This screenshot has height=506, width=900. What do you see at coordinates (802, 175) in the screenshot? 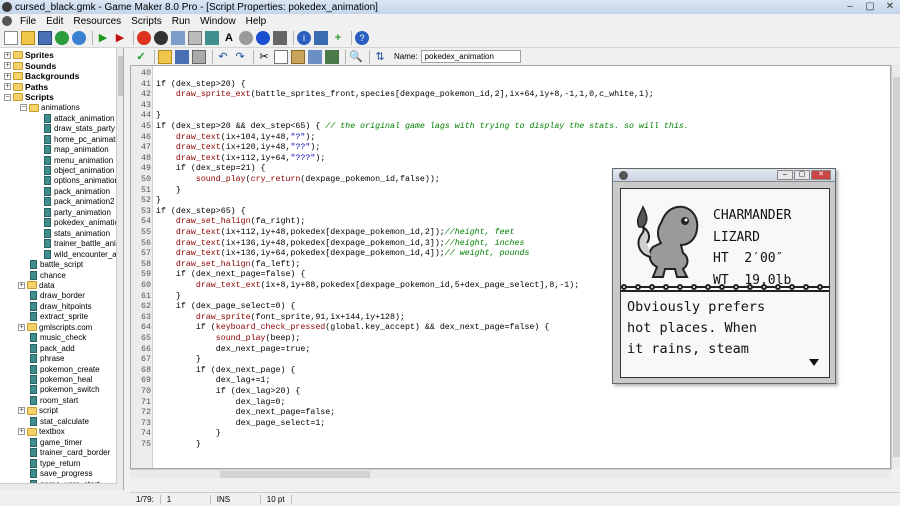
I see `game-maximize-button: ▢` at bounding box center [802, 175].